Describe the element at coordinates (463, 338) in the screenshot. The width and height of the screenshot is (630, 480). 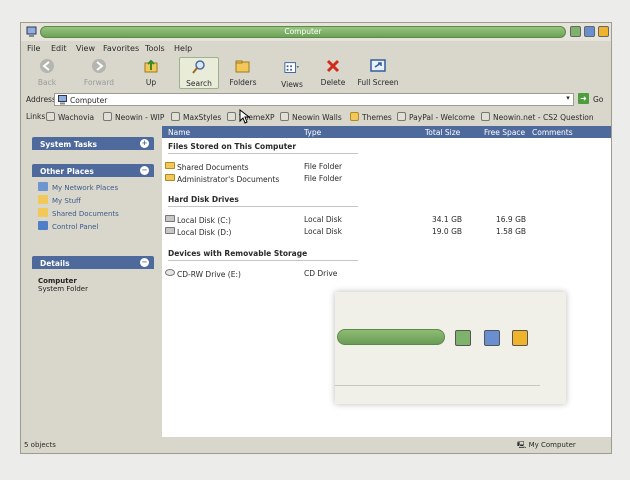
I see `minimize-preview-icon` at that location.